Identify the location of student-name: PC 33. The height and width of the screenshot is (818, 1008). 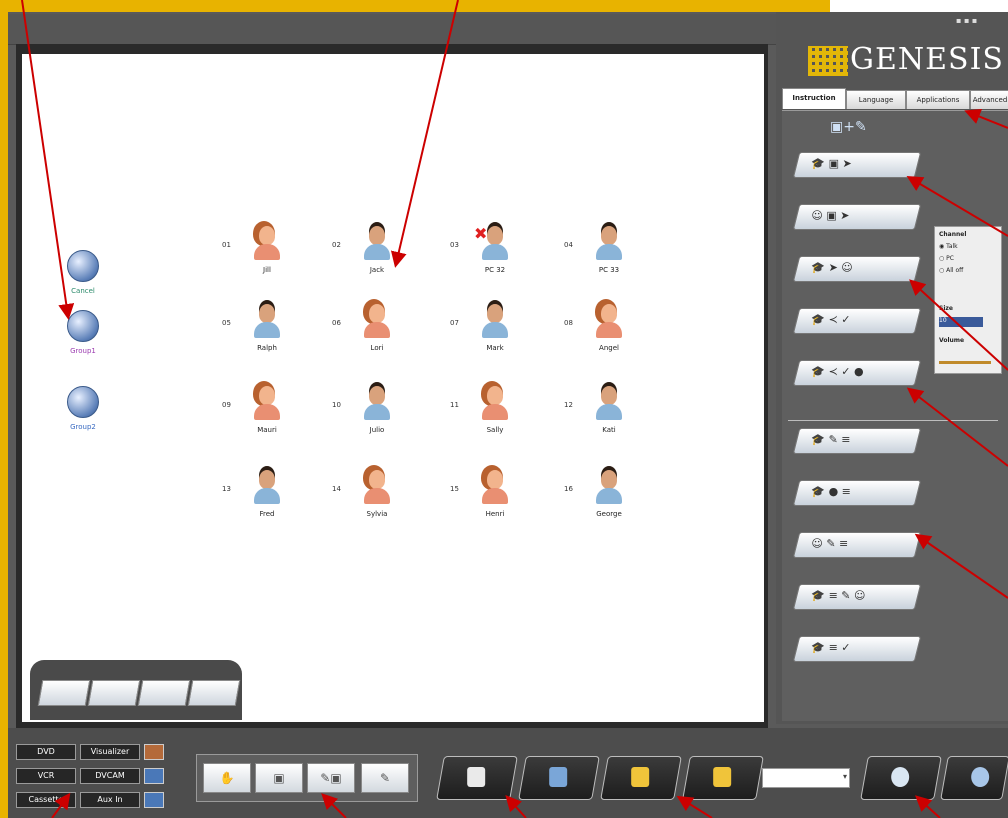
(609, 270).